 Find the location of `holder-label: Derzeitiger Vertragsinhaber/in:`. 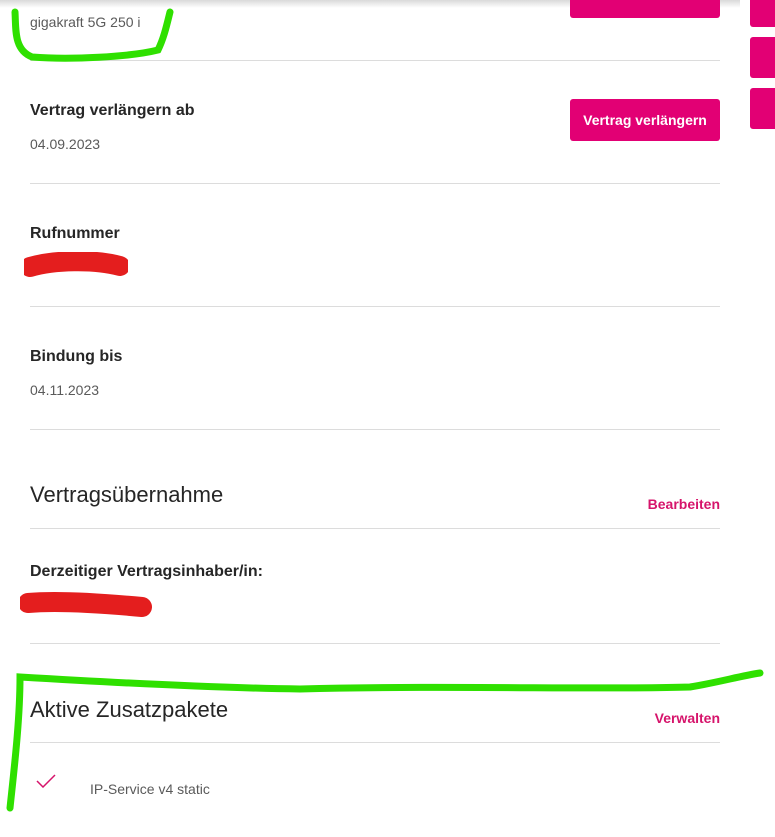

holder-label: Derzeitiger Vertragsinhaber/in: is located at coordinates (146, 571).